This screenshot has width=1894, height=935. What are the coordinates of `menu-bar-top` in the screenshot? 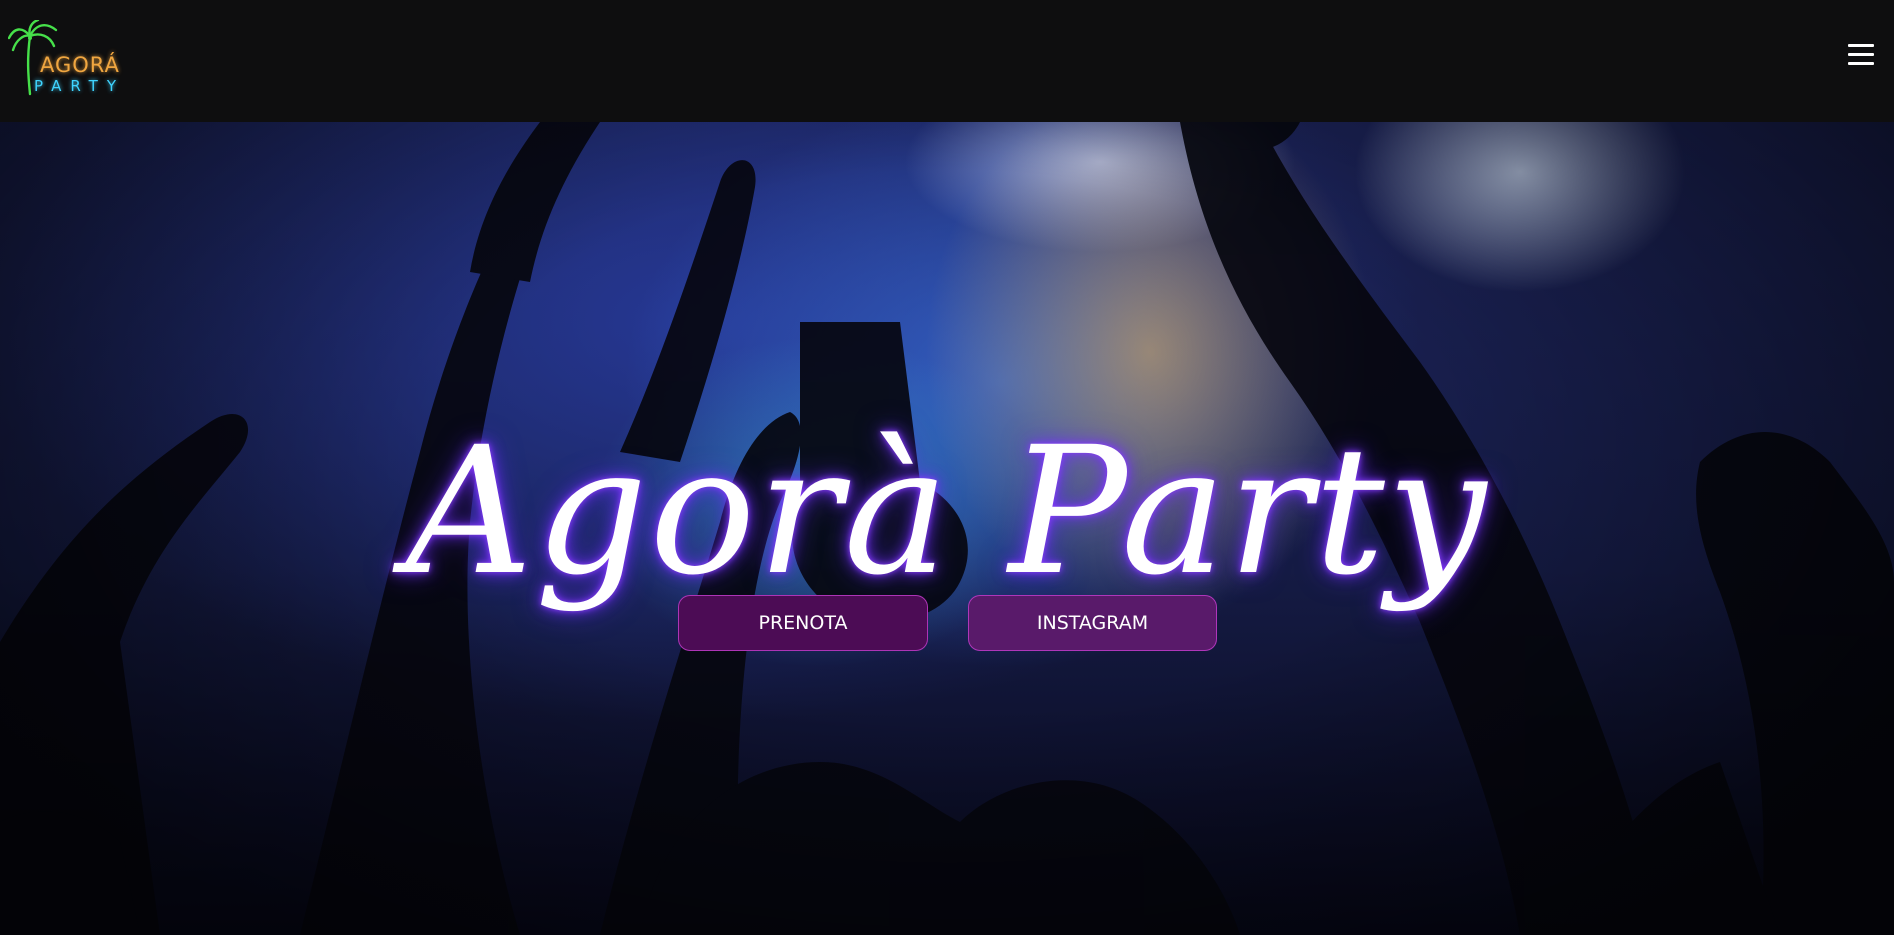 It's located at (1861, 45).